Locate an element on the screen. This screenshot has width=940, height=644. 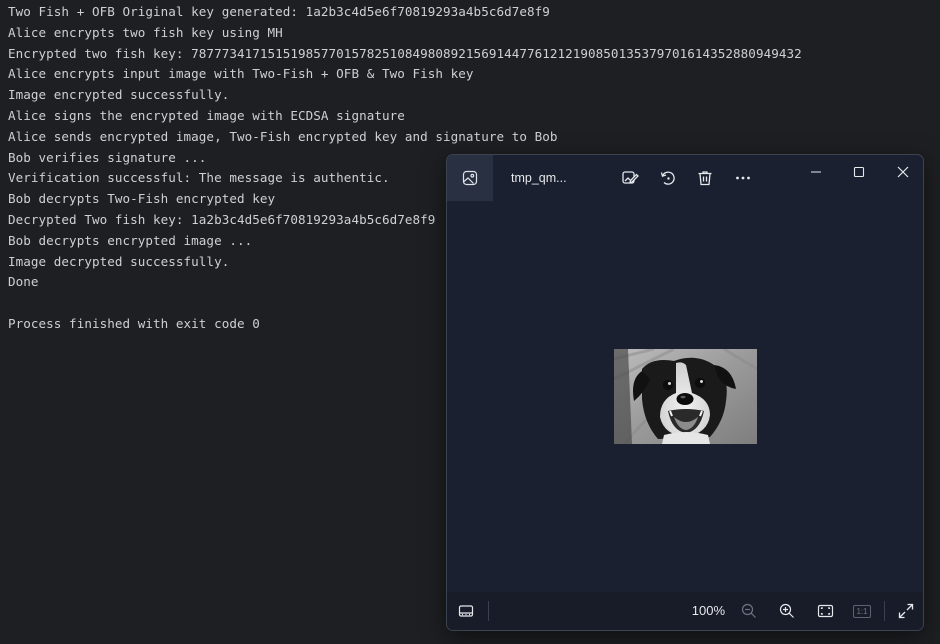
more-icon is located at coordinates (743, 178).